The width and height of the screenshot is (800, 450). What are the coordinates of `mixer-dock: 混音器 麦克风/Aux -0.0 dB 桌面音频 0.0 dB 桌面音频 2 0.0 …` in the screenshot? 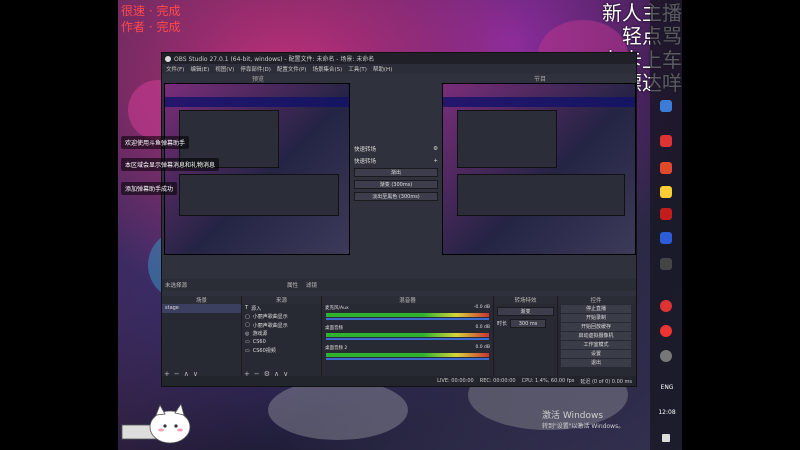 It's located at (408, 337).